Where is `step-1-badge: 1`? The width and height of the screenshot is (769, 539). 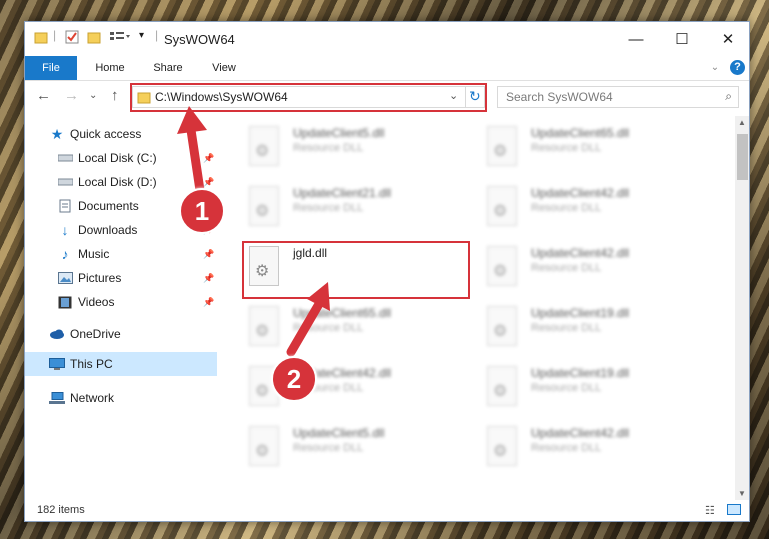
step-1-badge: 1 is located at coordinates (202, 211).